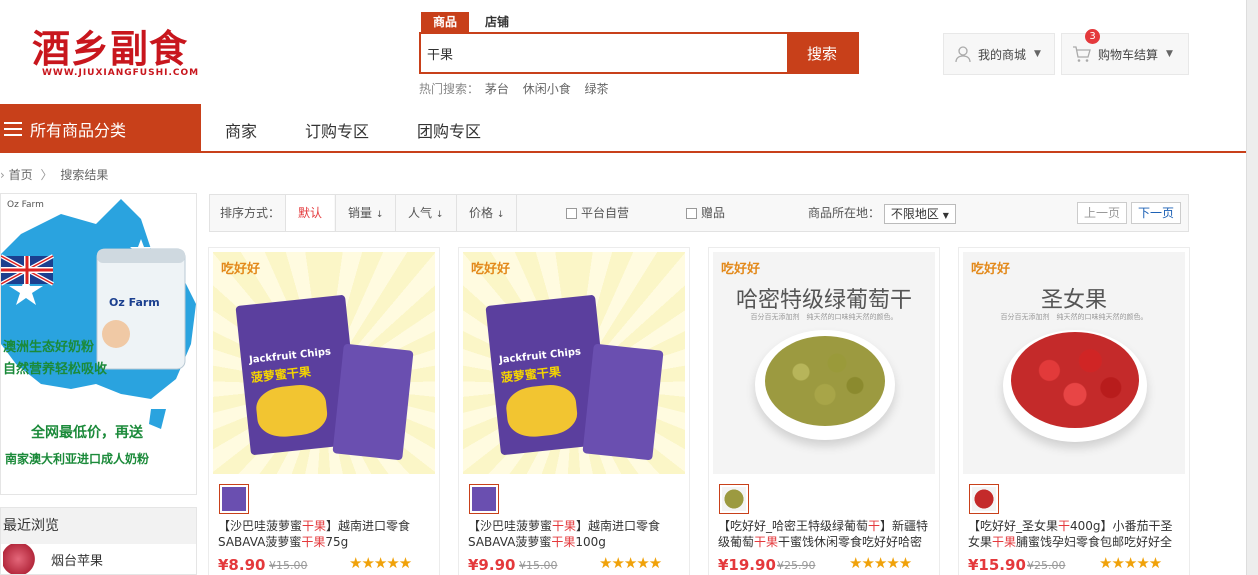  I want to click on breadcrumb-home: 首页, so click(21, 175).